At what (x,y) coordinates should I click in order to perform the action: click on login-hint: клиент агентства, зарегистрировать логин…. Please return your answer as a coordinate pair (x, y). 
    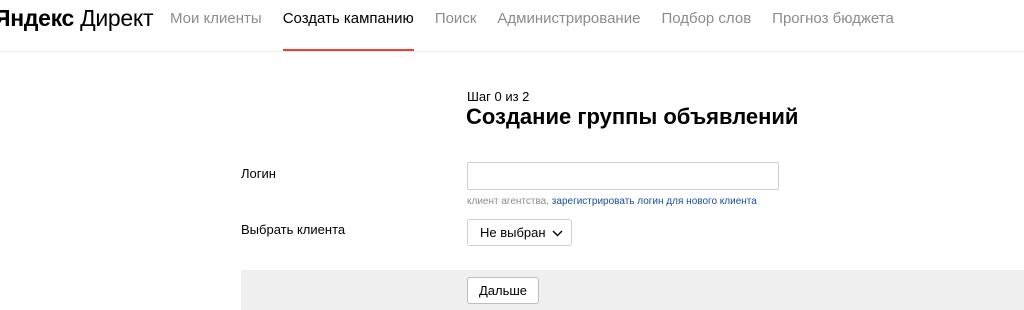
    Looking at the image, I should click on (612, 201).